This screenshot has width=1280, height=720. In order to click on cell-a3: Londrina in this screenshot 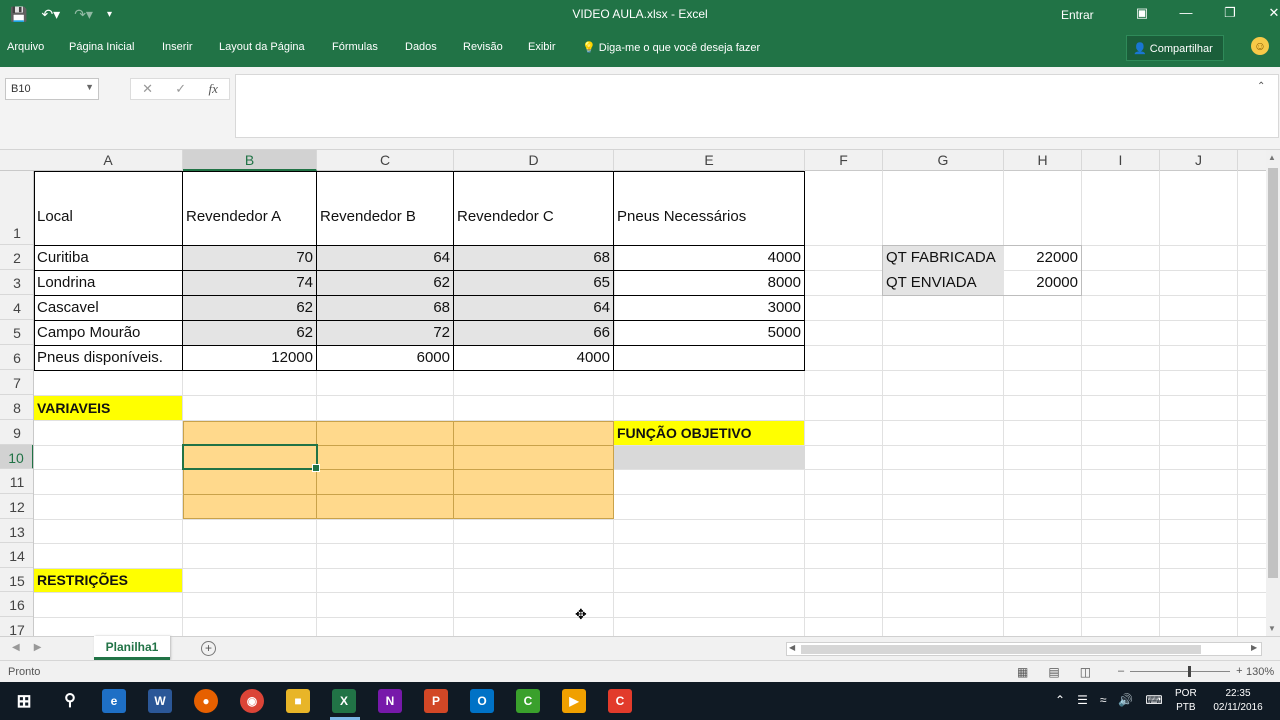, I will do `click(108, 282)`.